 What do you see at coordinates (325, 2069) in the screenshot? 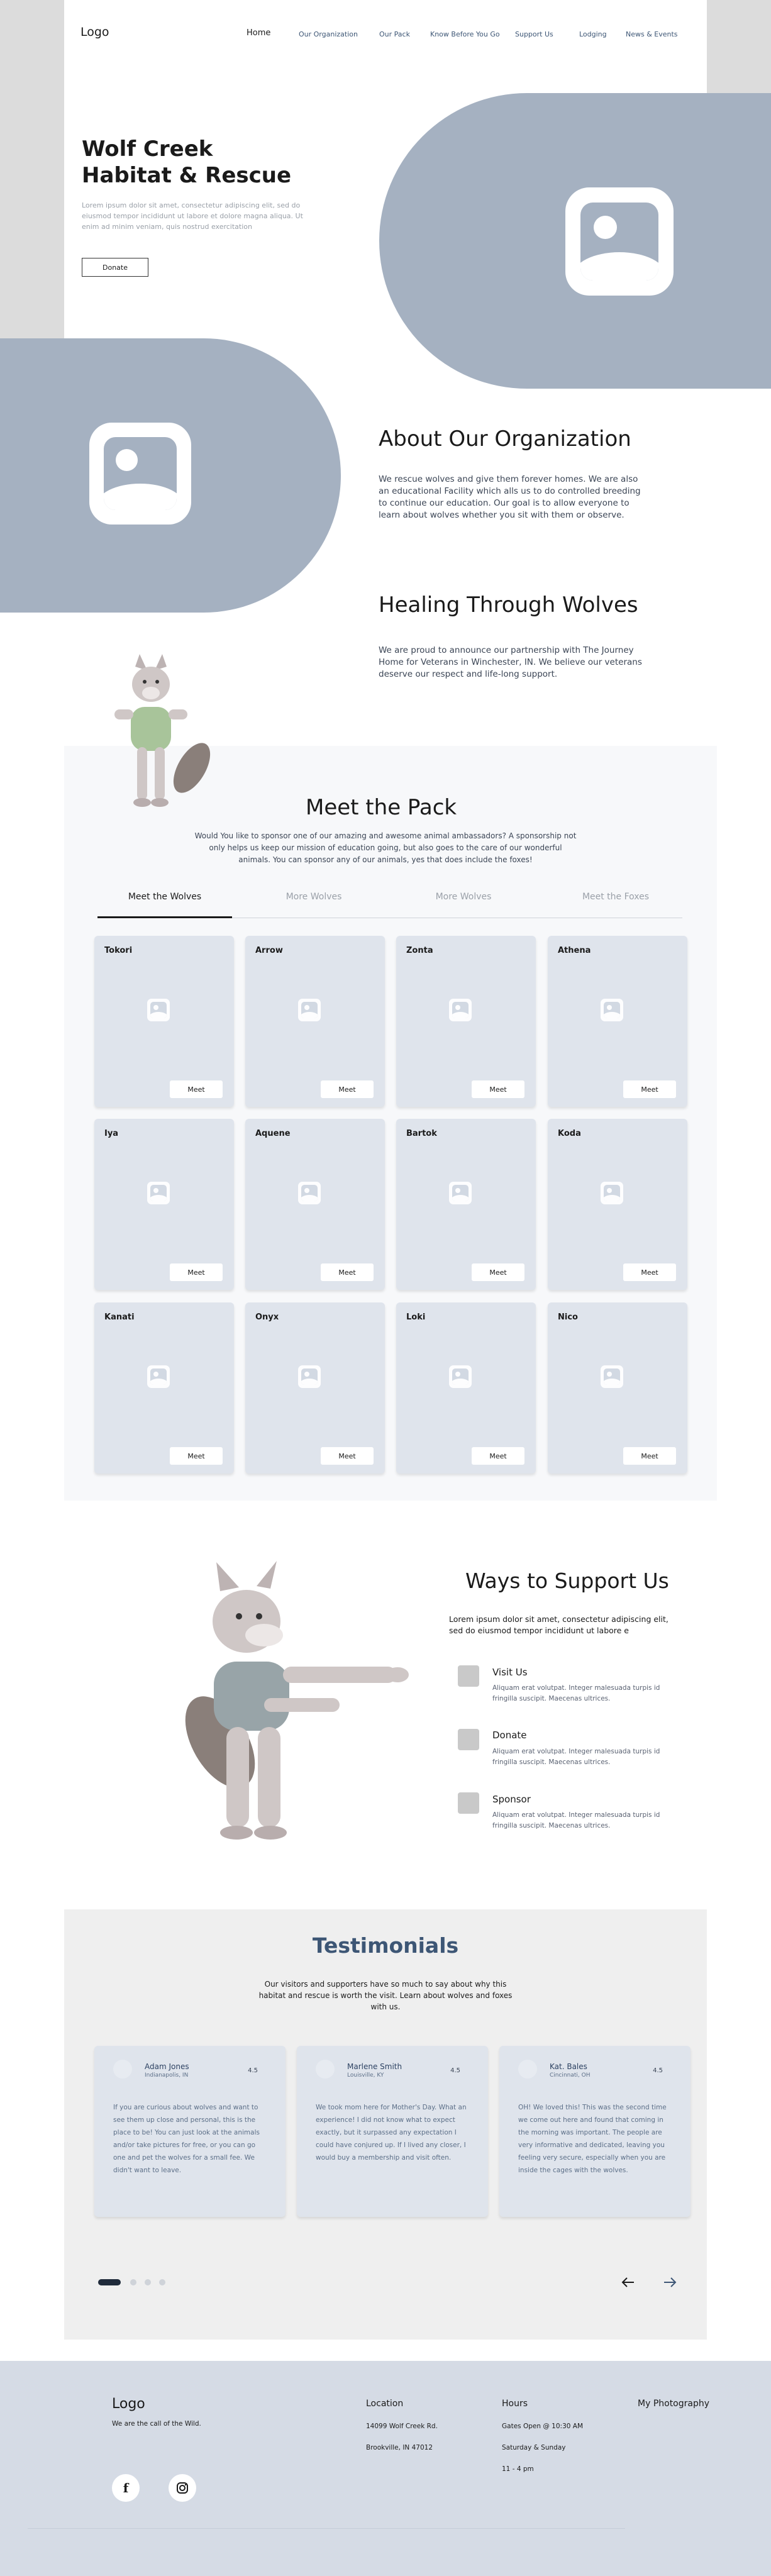
I see `avatar` at bounding box center [325, 2069].